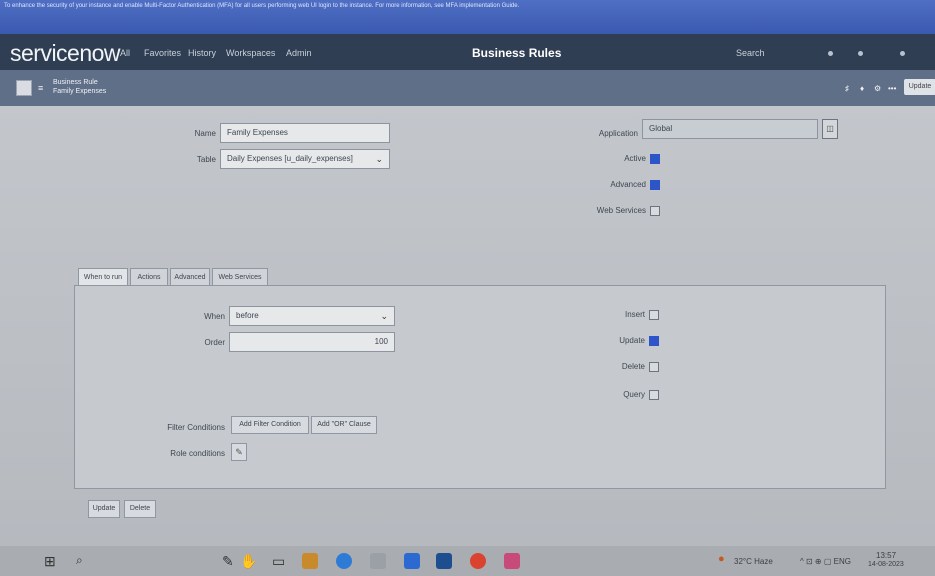 This screenshot has width=935, height=576. Describe the element at coordinates (312, 342) in the screenshot. I see `order-field: 100` at that location.